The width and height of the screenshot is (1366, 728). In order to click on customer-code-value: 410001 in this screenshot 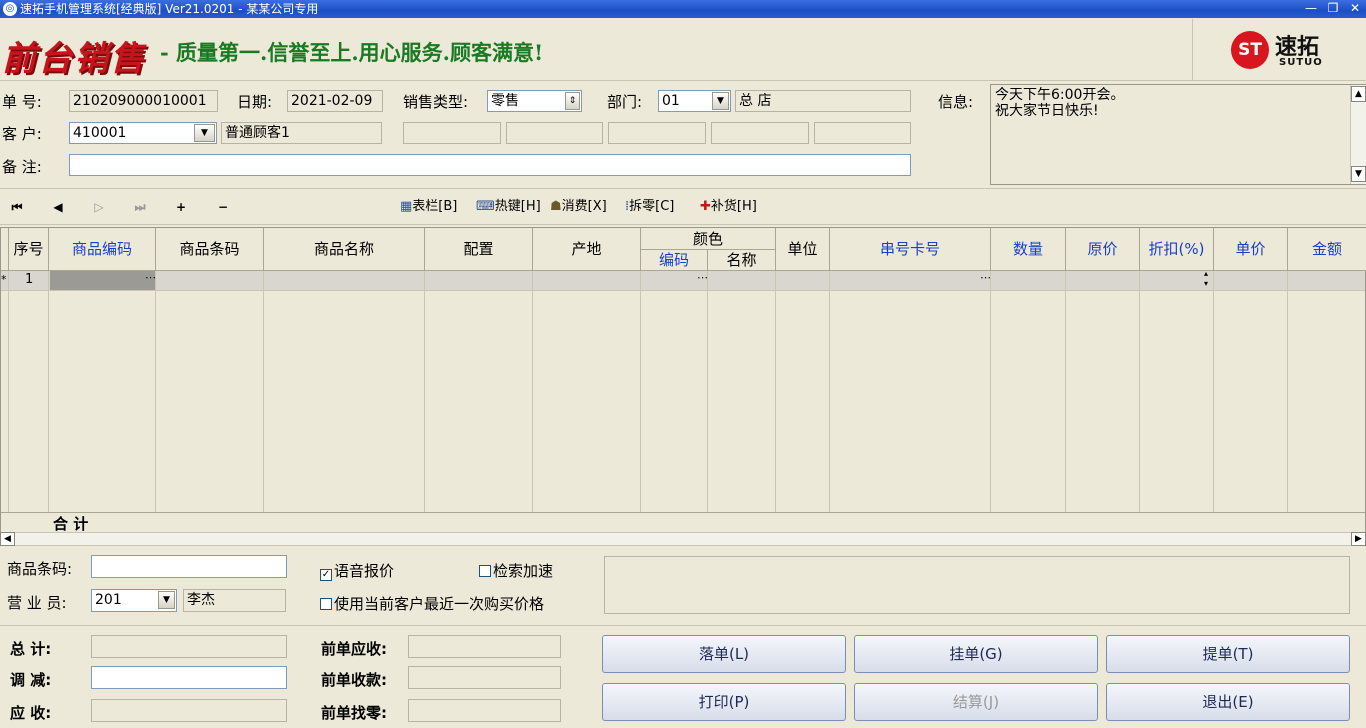, I will do `click(100, 133)`.